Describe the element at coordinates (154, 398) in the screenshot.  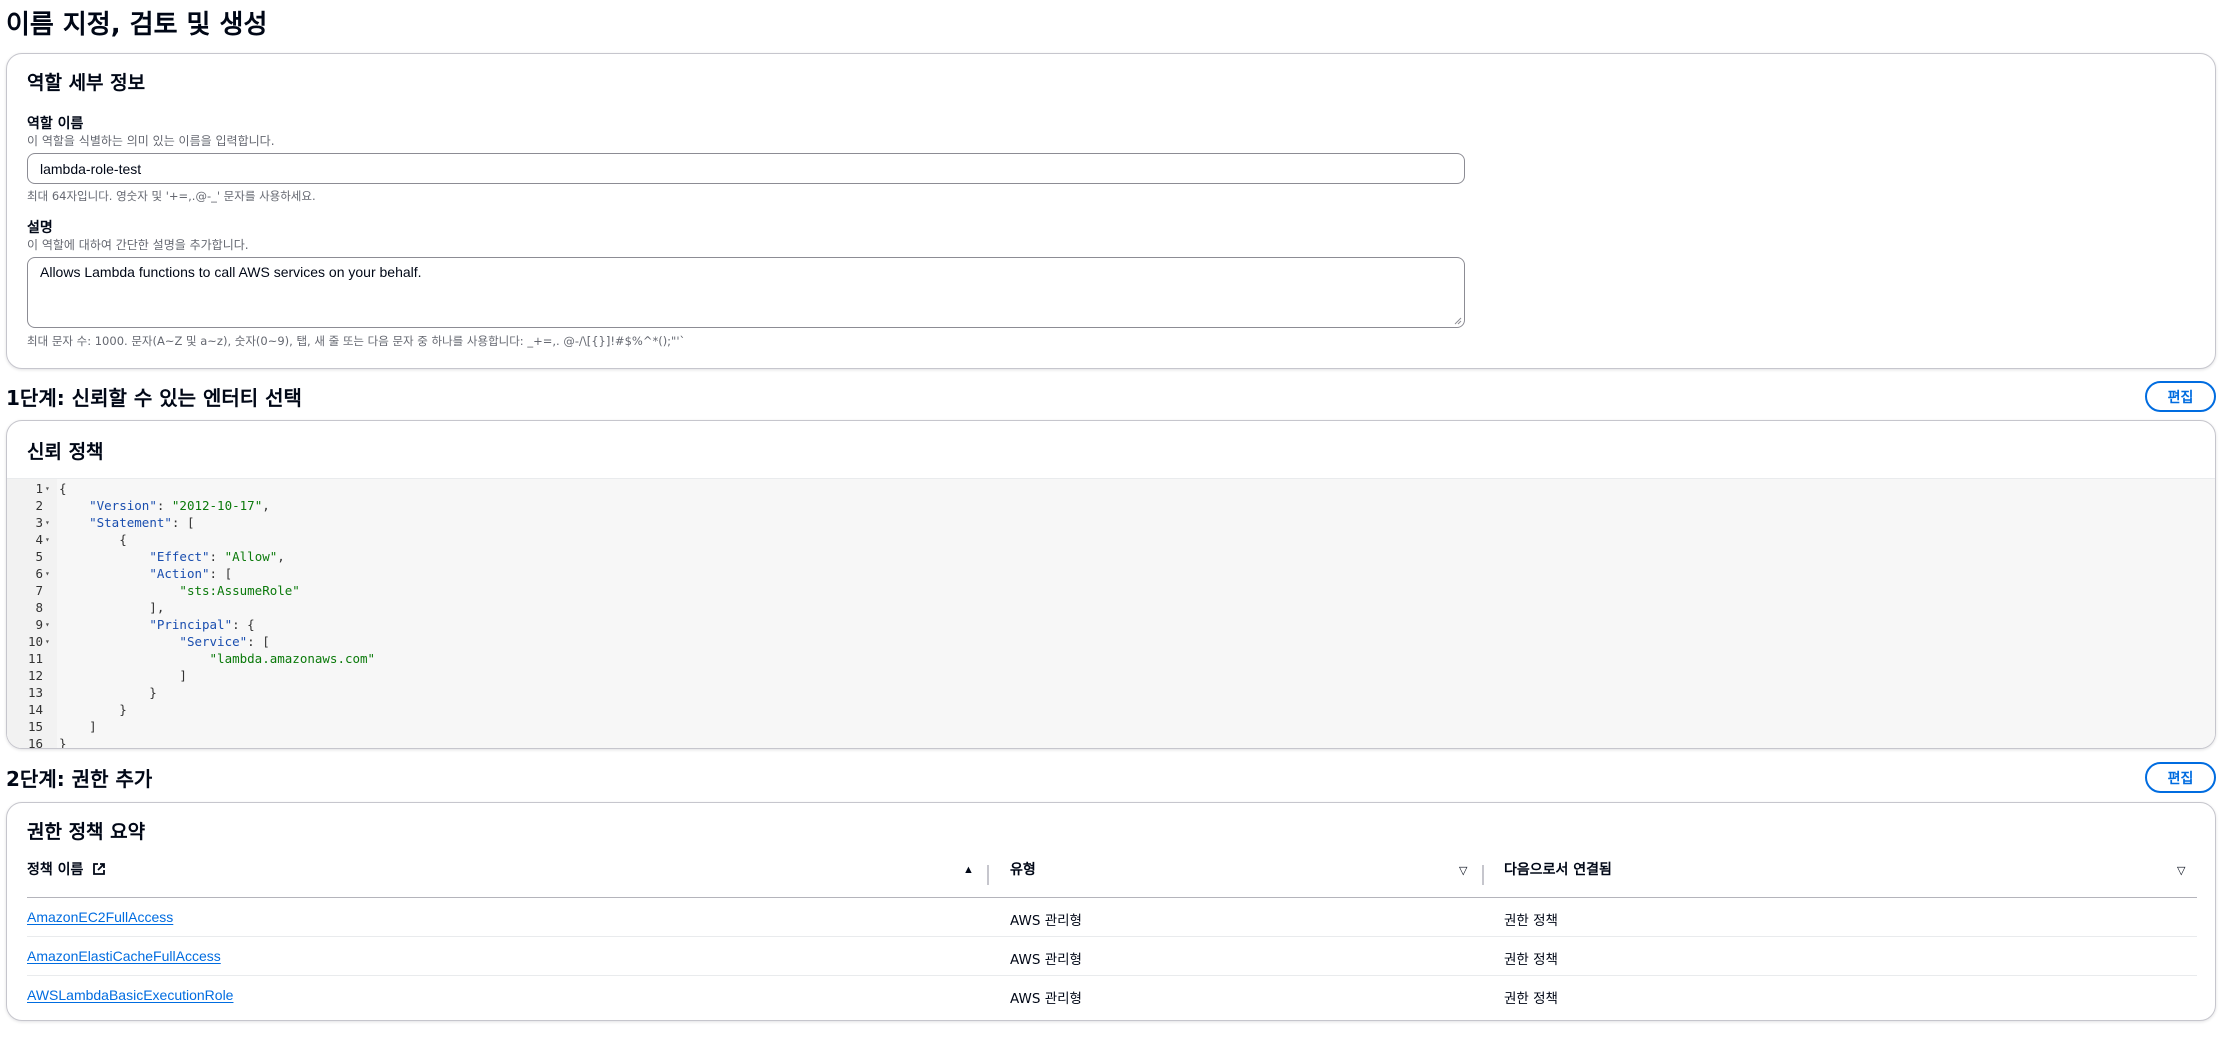
I see `step1-heading: 1단계: 신뢰할 수 있는 엔터티 선택` at that location.